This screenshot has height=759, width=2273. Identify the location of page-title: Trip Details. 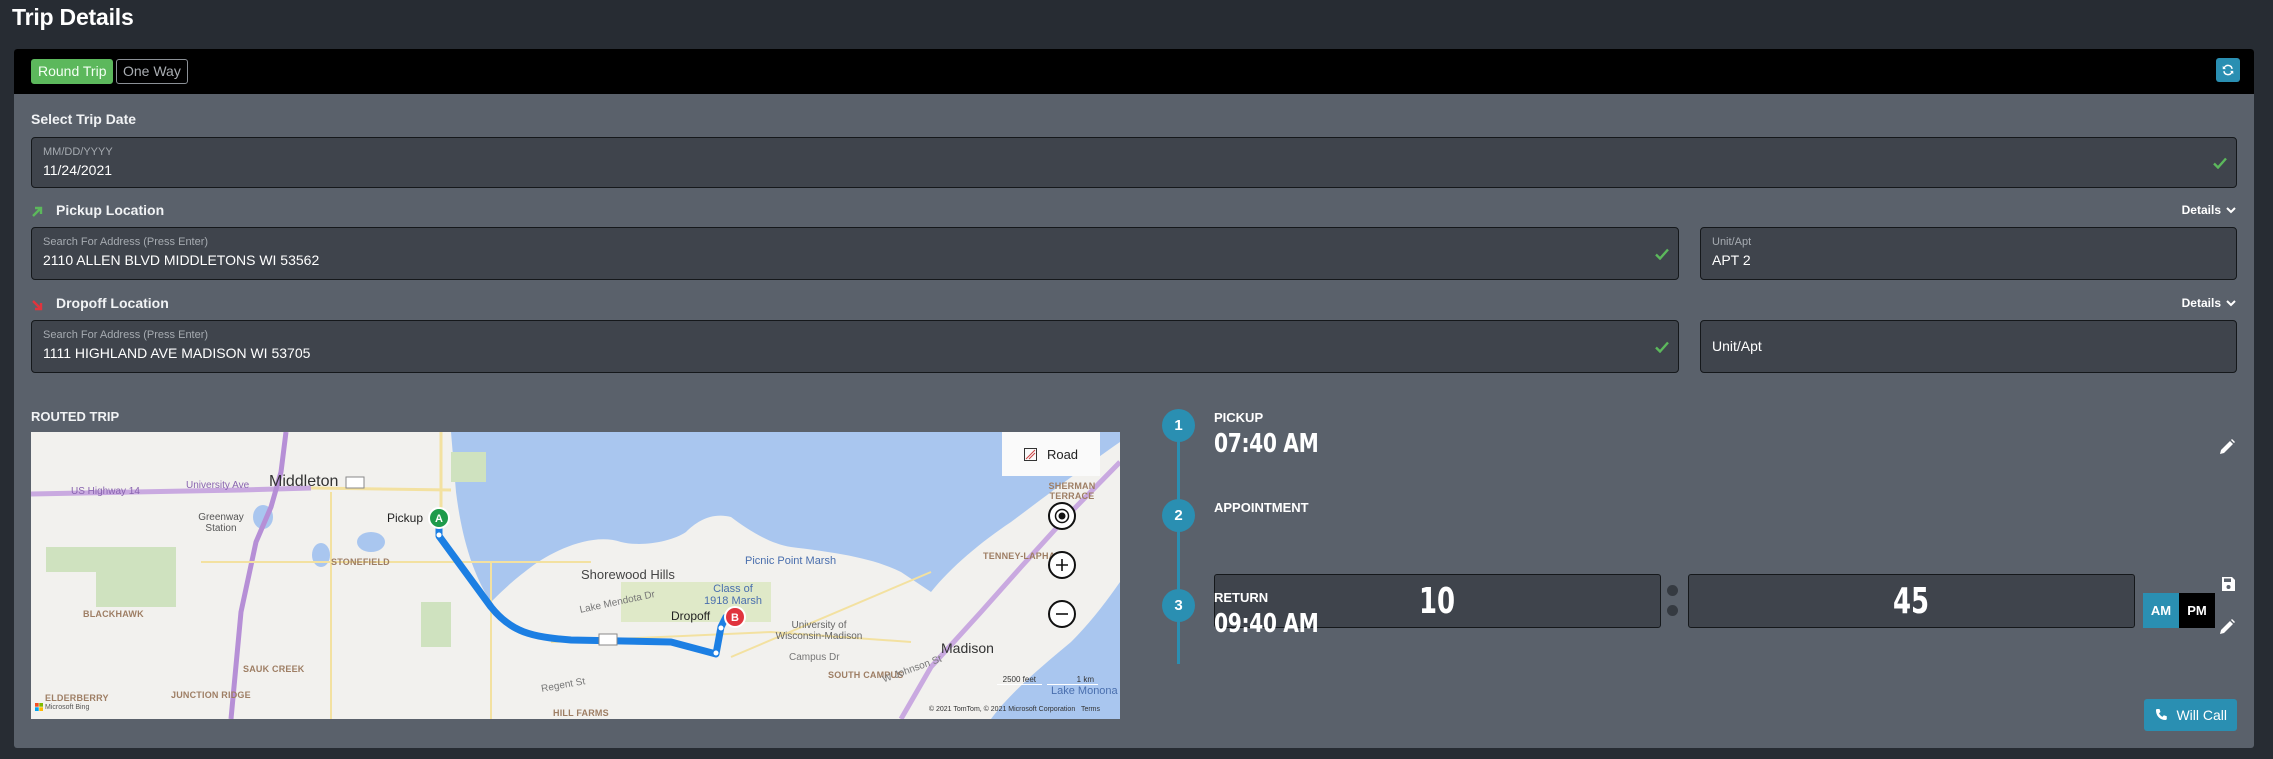
(73, 17).